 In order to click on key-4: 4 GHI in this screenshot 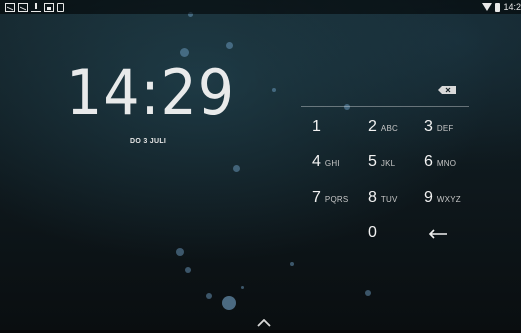, I will do `click(326, 162)`.